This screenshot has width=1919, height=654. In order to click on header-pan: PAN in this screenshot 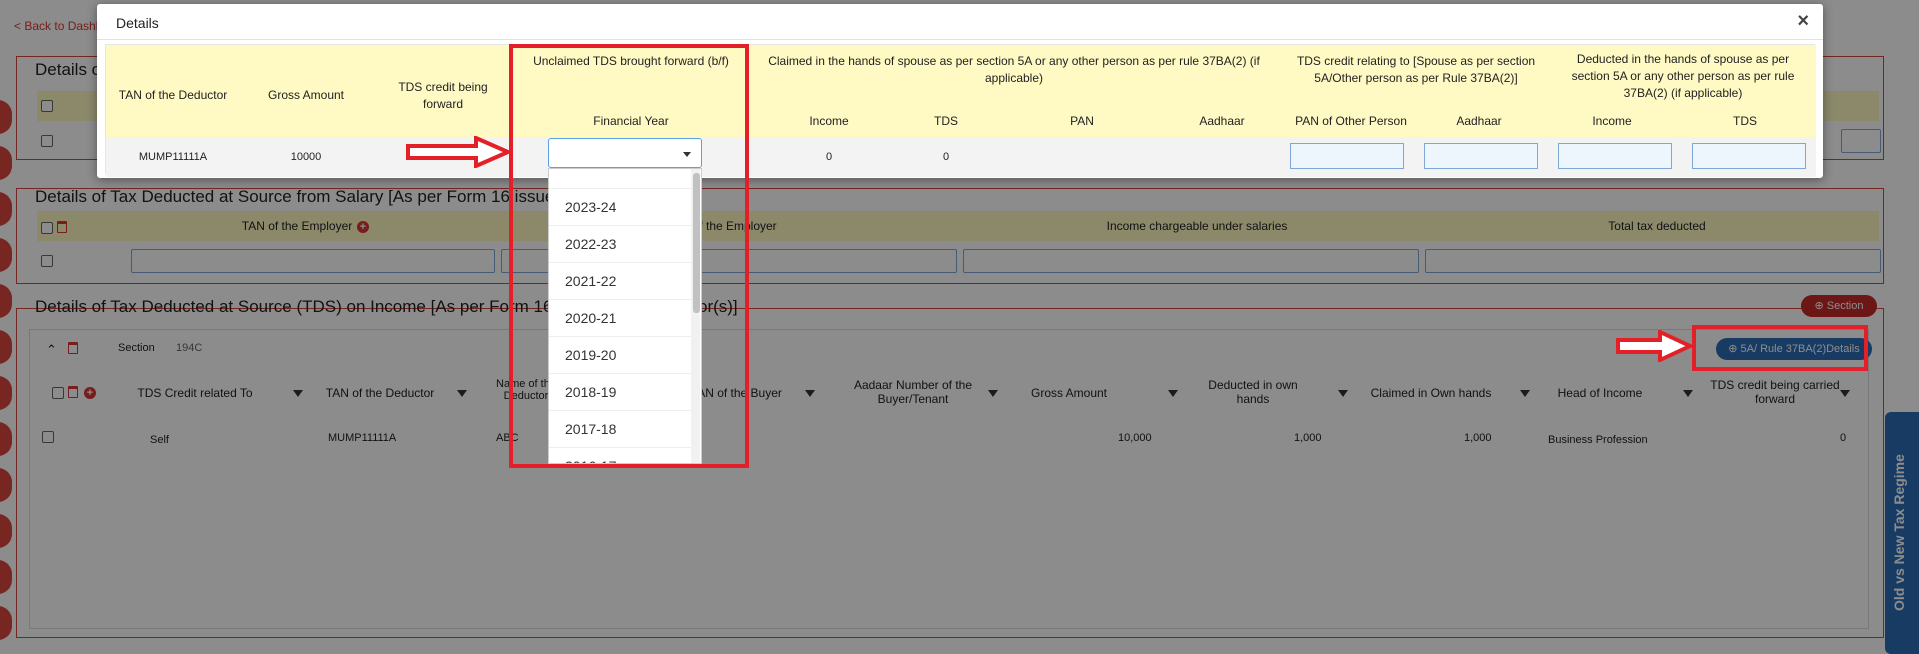, I will do `click(1082, 121)`.